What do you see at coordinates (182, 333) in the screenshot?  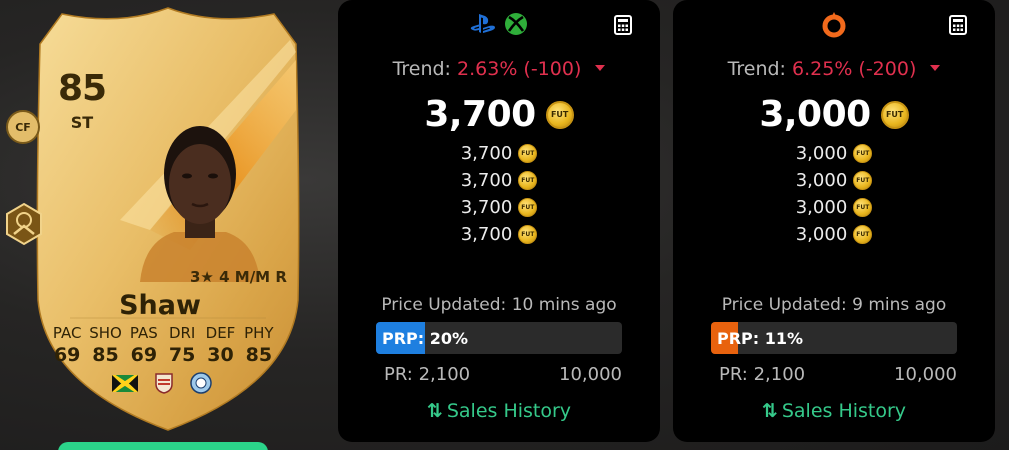 I see `stat-label: DRI` at bounding box center [182, 333].